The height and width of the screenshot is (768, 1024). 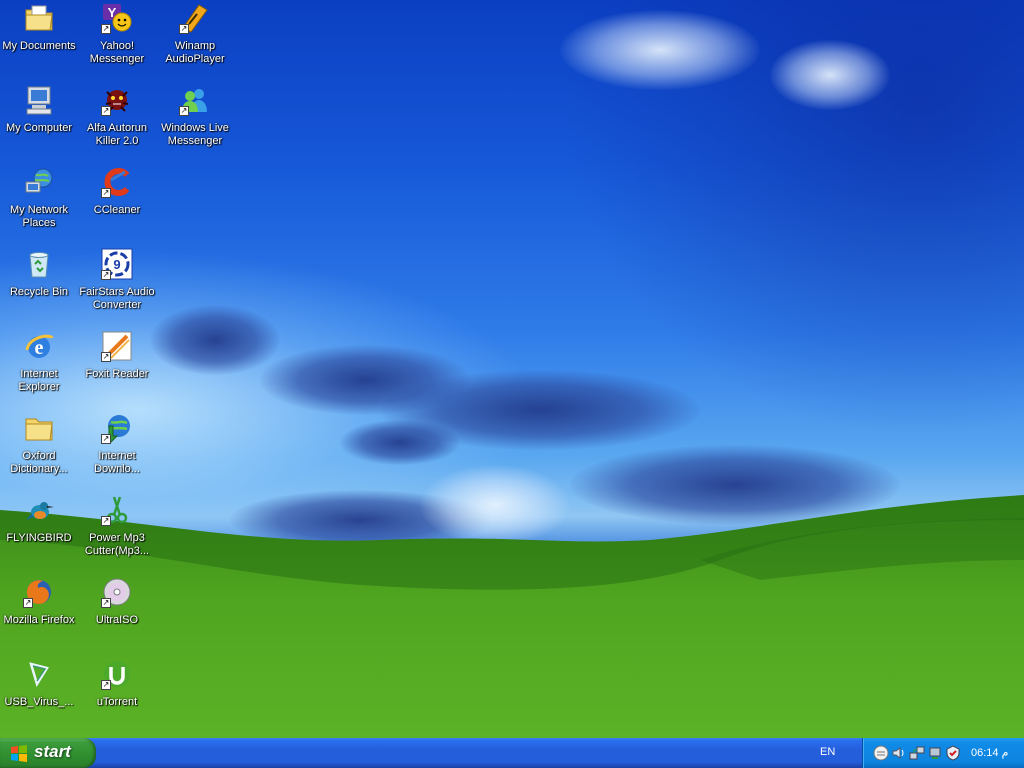 What do you see at coordinates (935, 753) in the screenshot?
I see `safely-remove-tray-icon` at bounding box center [935, 753].